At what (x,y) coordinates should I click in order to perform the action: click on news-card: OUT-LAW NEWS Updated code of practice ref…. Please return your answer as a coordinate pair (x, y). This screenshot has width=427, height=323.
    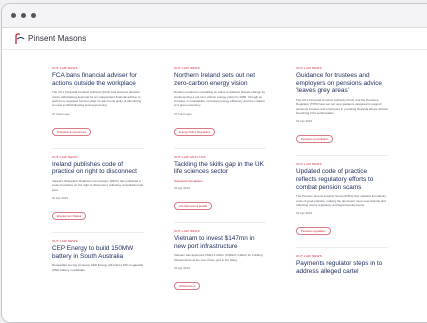
    Looking at the image, I should click on (342, 199).